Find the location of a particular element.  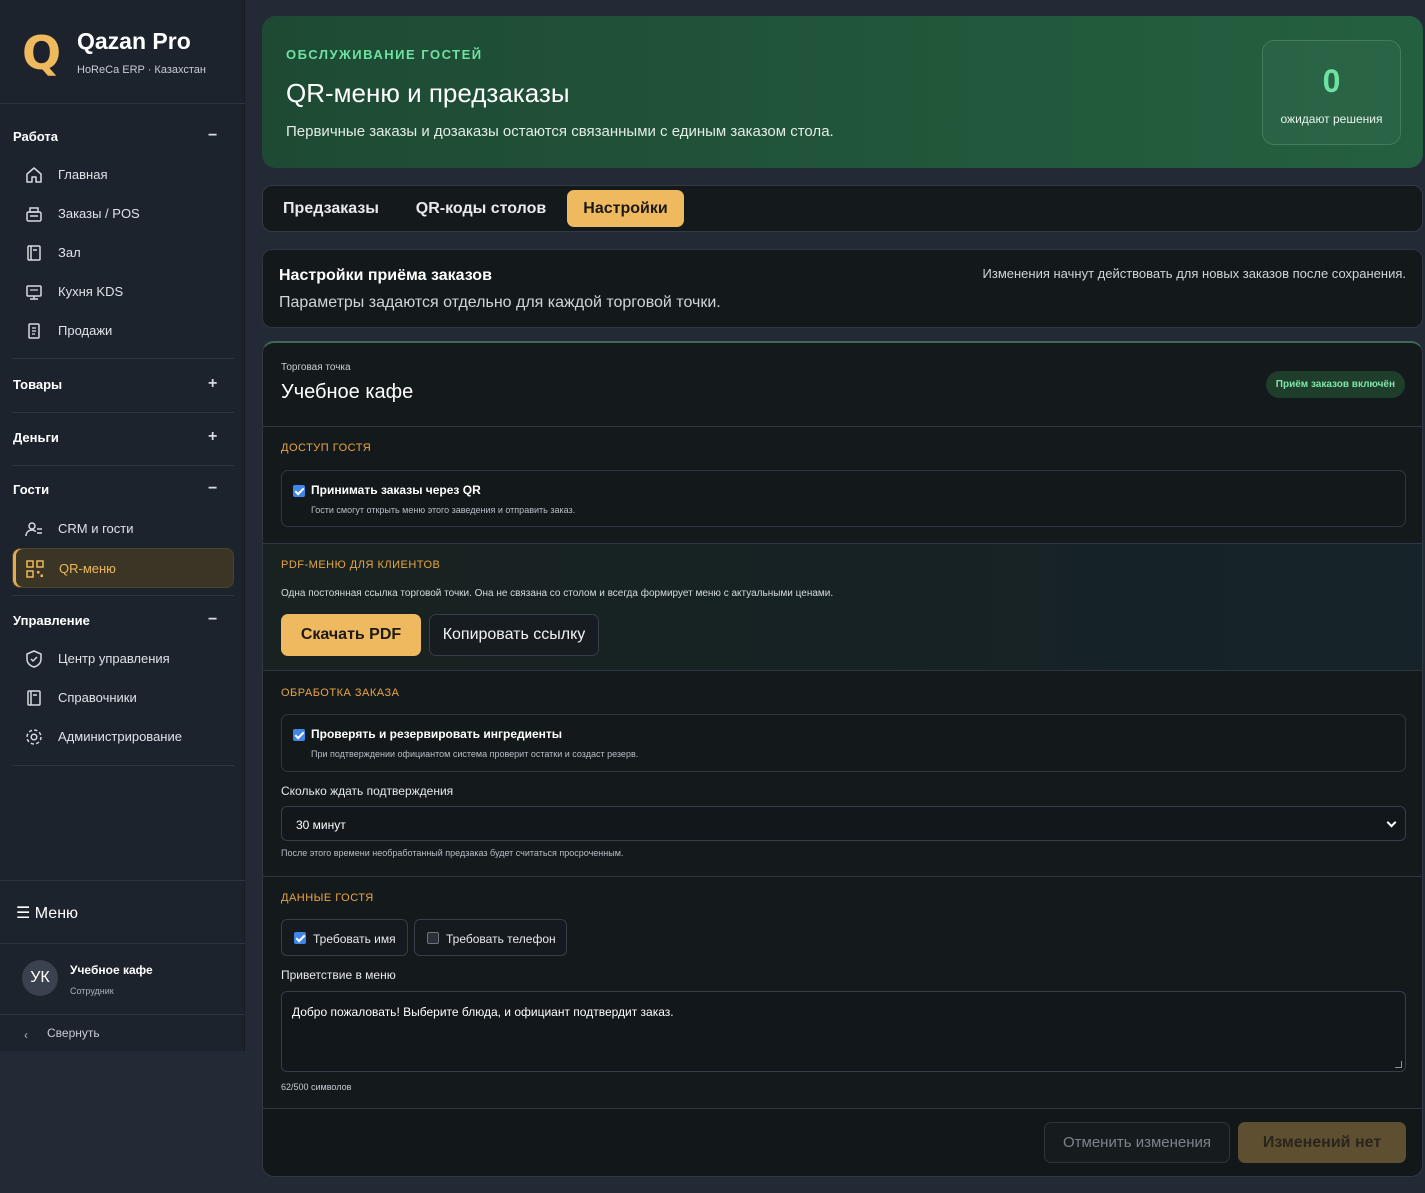

collapse-sidebar-button: ‹ Свернуть is located at coordinates (122, 1033).